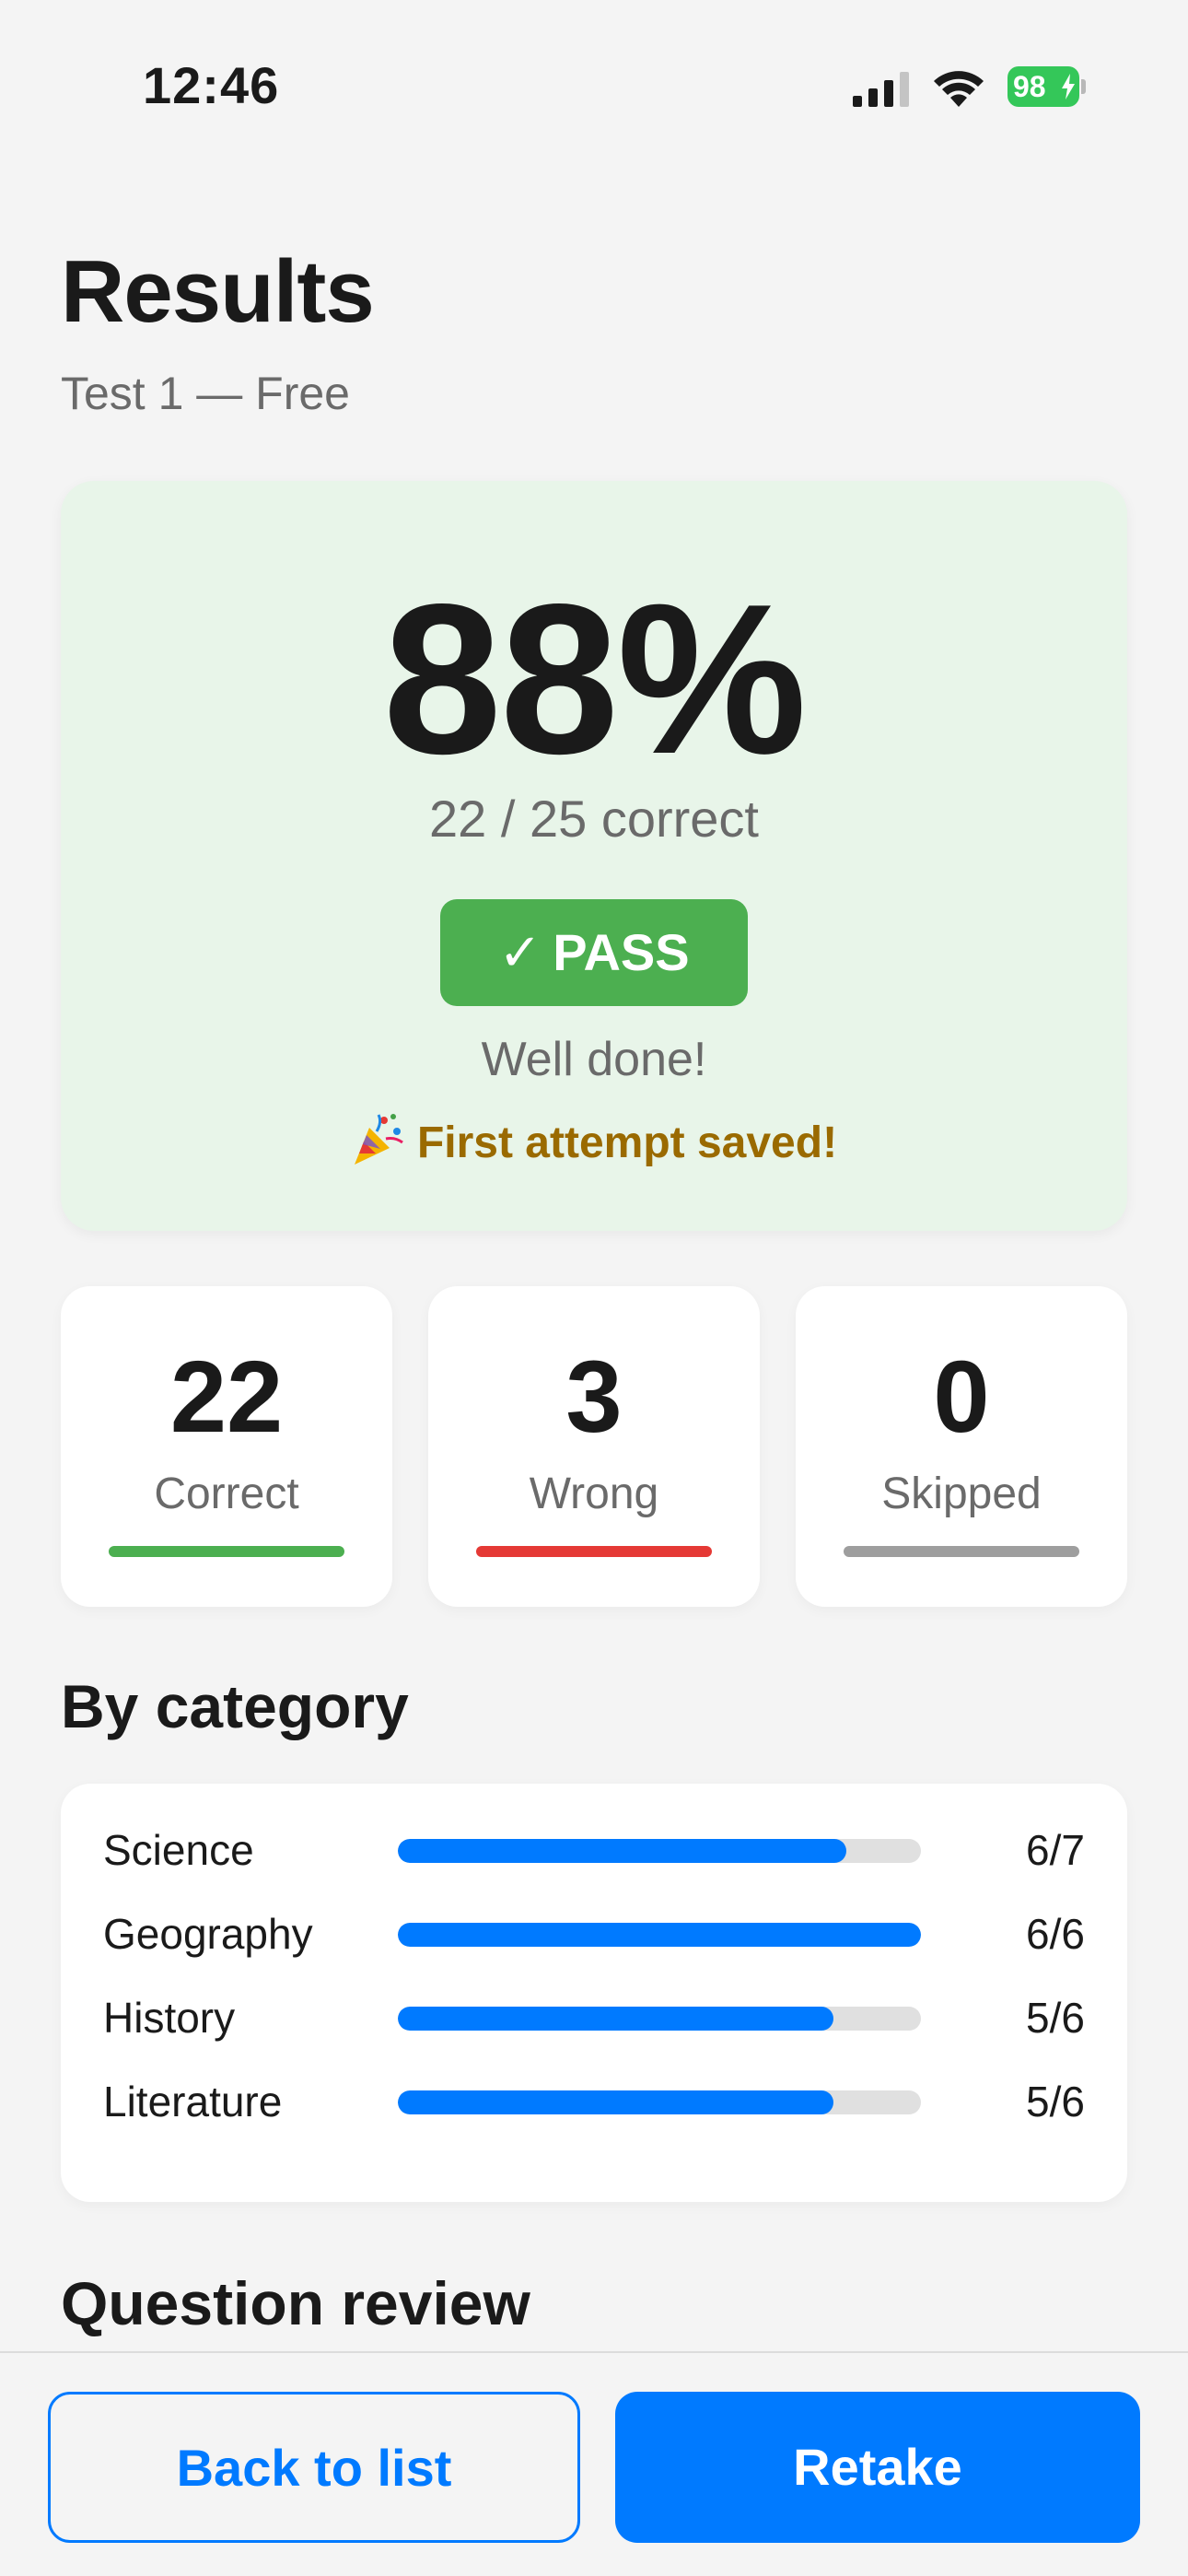 The image size is (1188, 2576). What do you see at coordinates (208, 1934) in the screenshot?
I see `category-name: Geography` at bounding box center [208, 1934].